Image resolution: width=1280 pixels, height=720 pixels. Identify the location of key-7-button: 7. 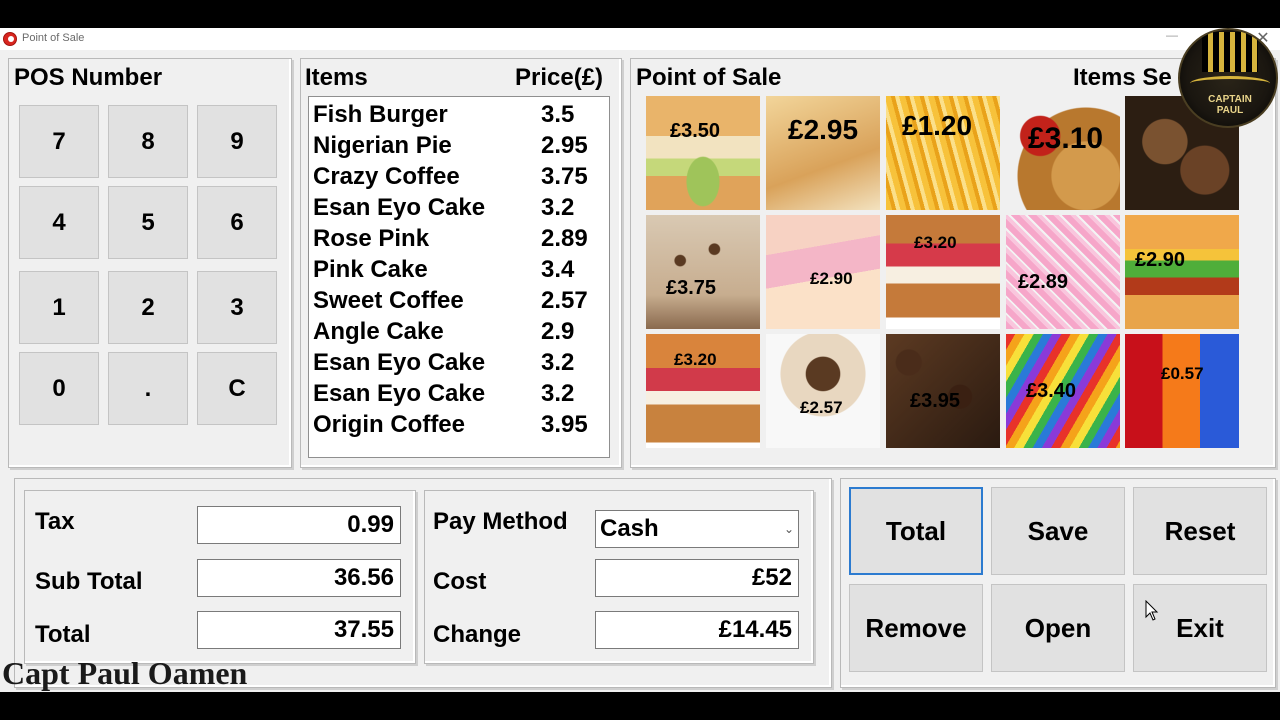
(59, 141).